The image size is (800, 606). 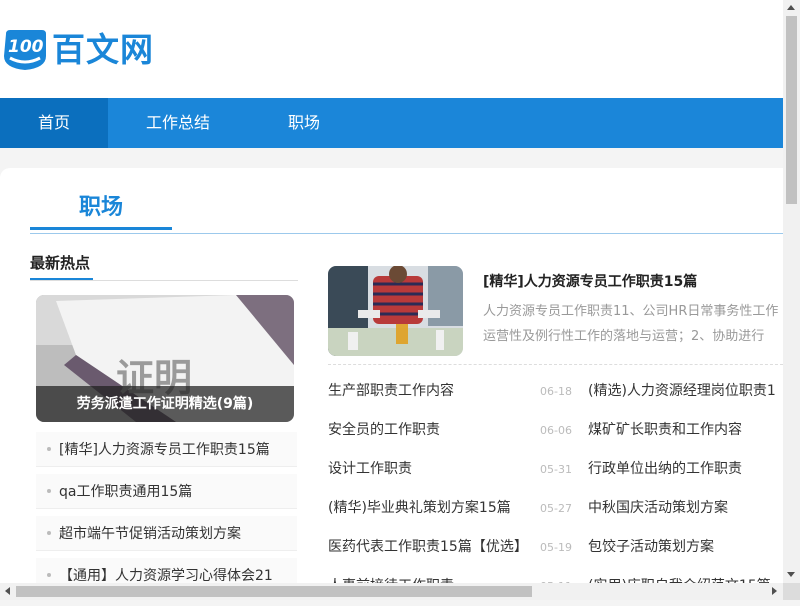 What do you see at coordinates (370, 469) in the screenshot?
I see `article-link: 设计工作职责` at bounding box center [370, 469].